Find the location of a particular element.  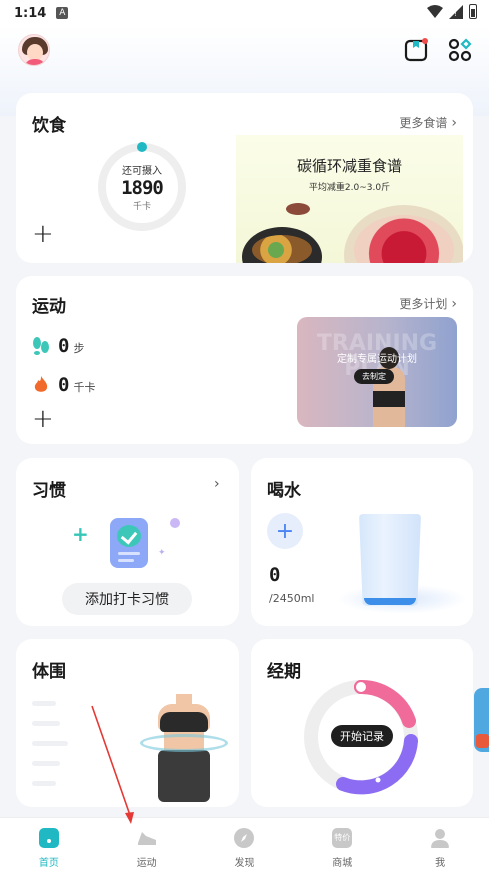

habit-title: 习惯 is located at coordinates (49, 491).